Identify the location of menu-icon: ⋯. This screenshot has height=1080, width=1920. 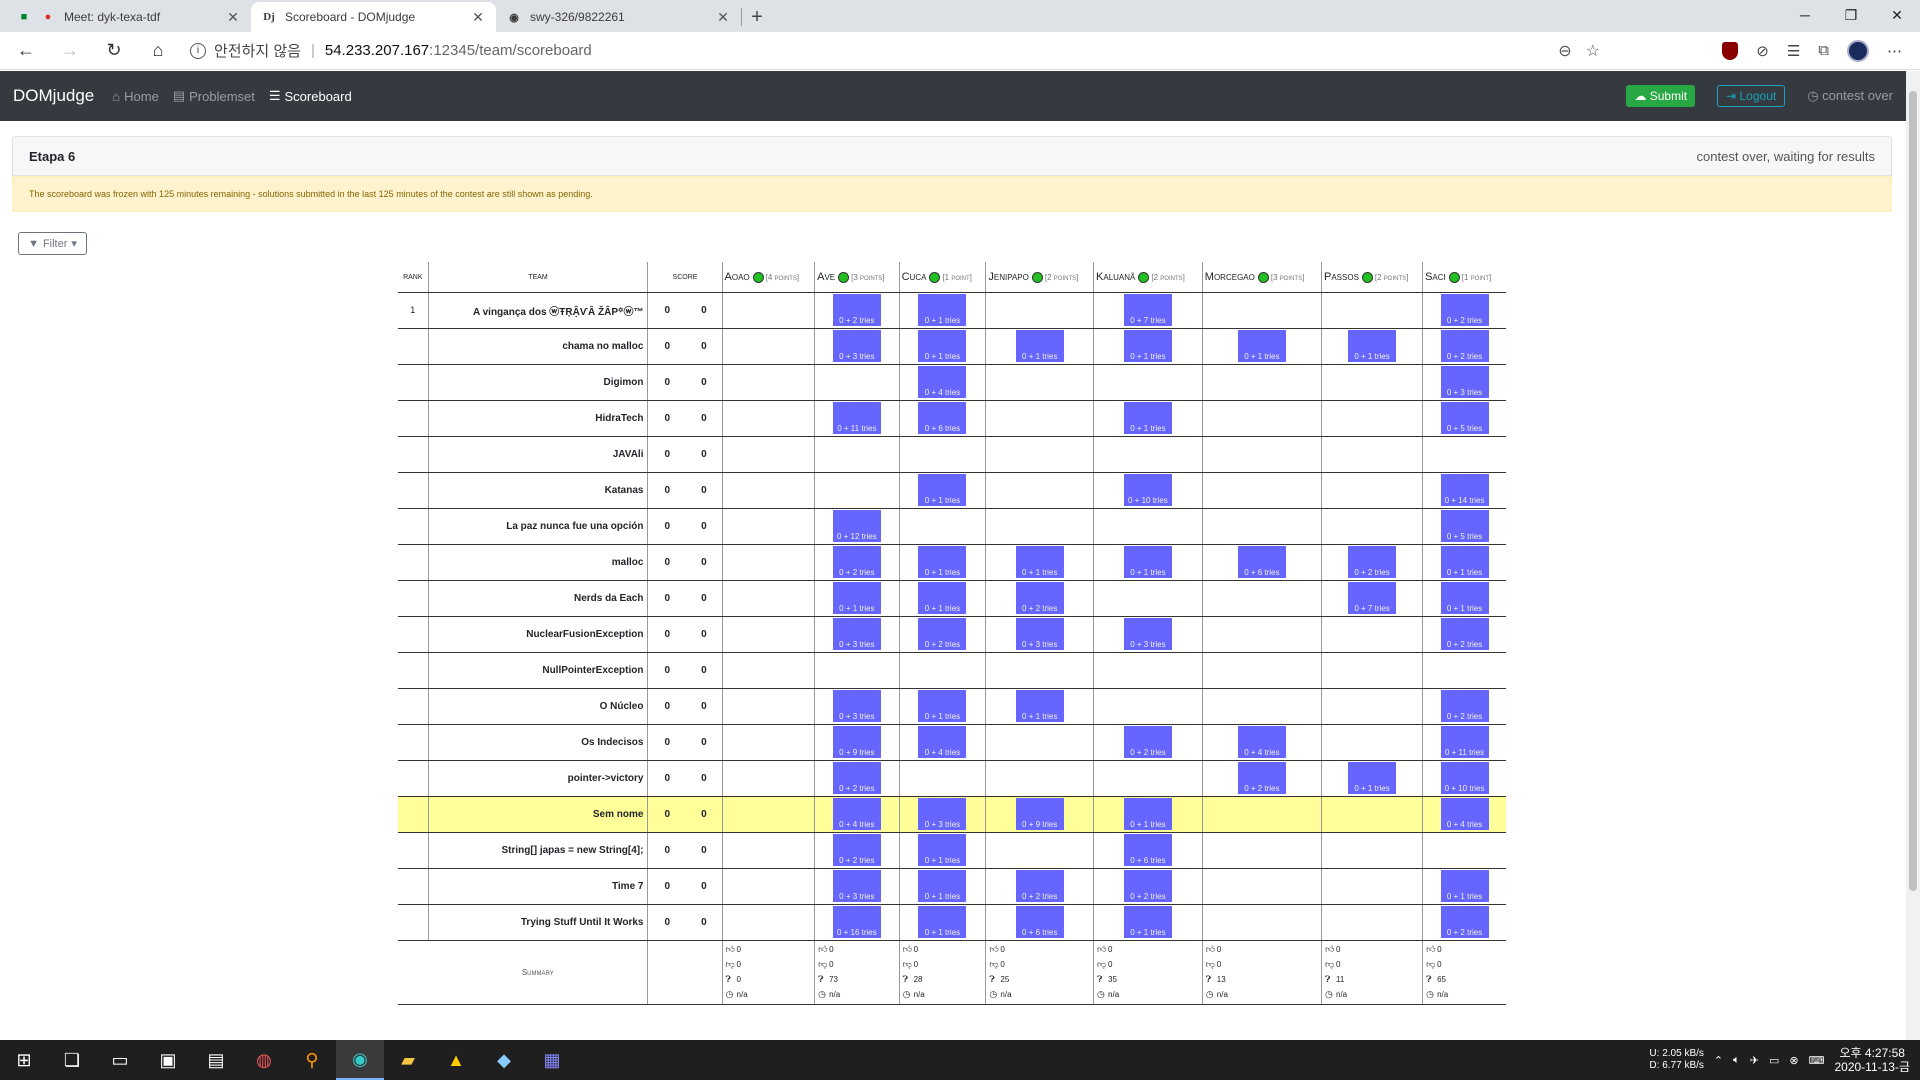
(1894, 51).